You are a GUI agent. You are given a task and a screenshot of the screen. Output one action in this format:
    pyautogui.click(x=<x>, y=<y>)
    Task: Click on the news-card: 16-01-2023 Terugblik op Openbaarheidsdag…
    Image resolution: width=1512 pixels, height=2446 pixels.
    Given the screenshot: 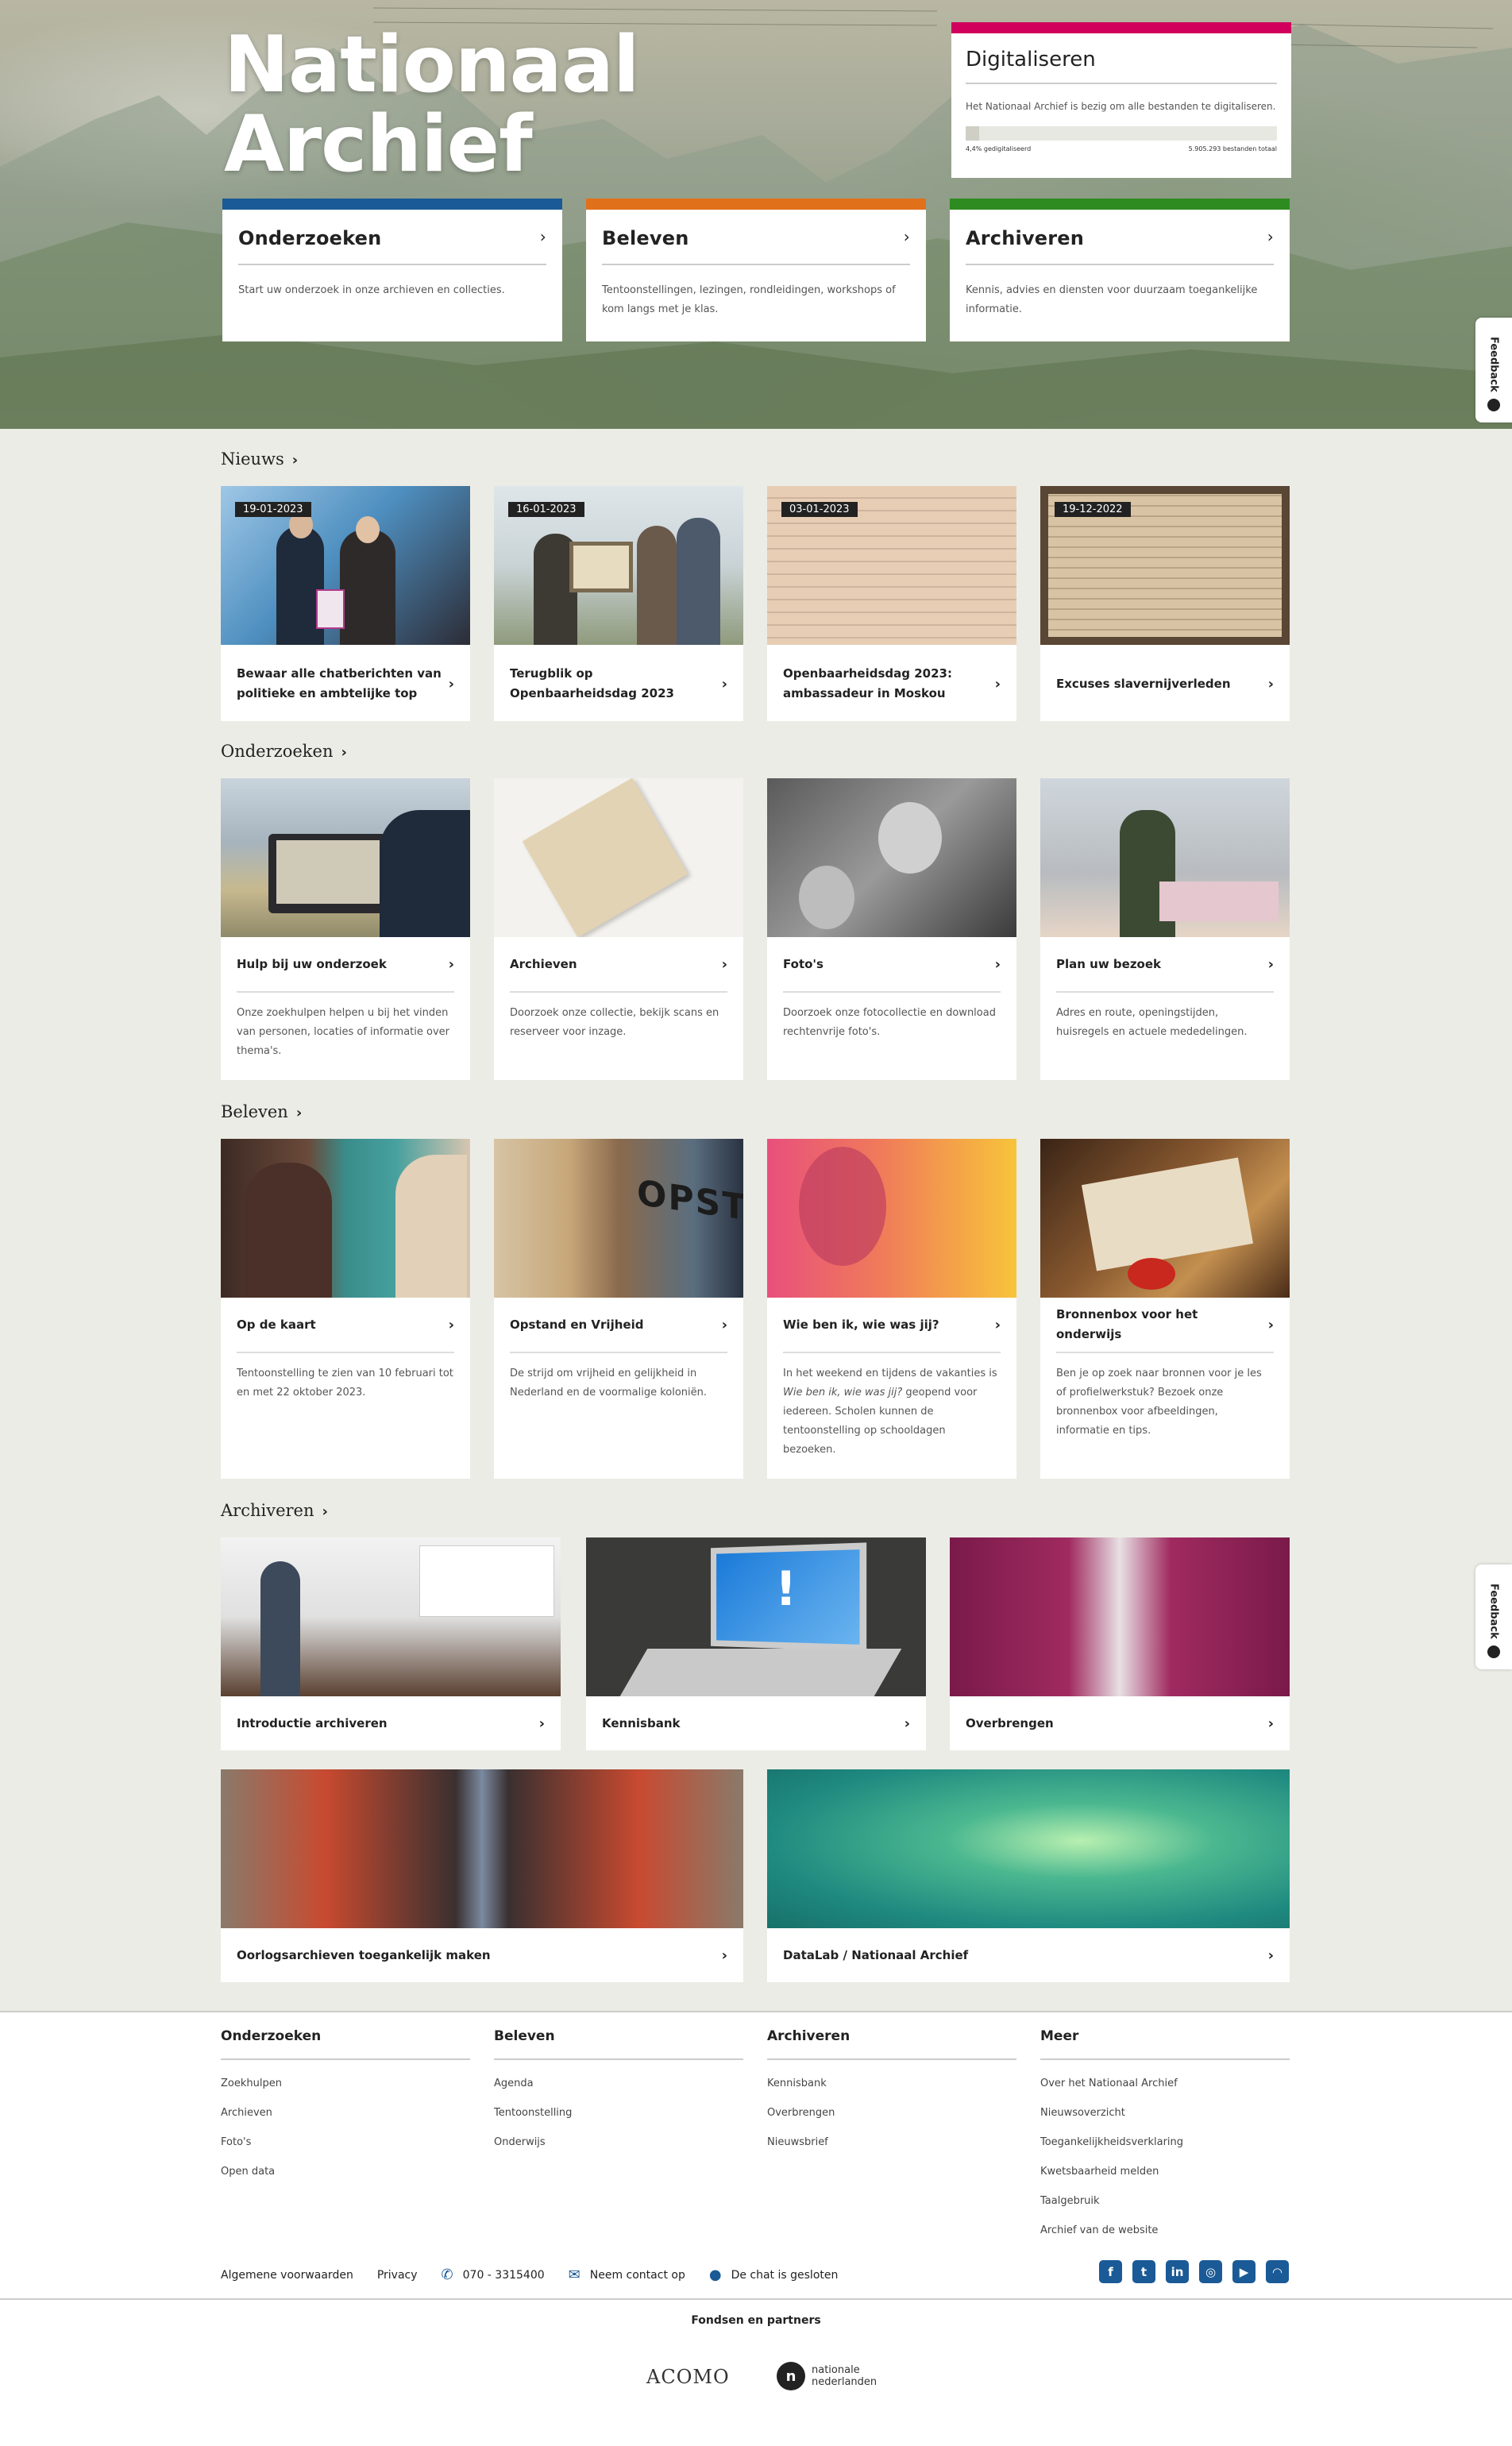 What is the action you would take?
    pyautogui.click(x=618, y=603)
    